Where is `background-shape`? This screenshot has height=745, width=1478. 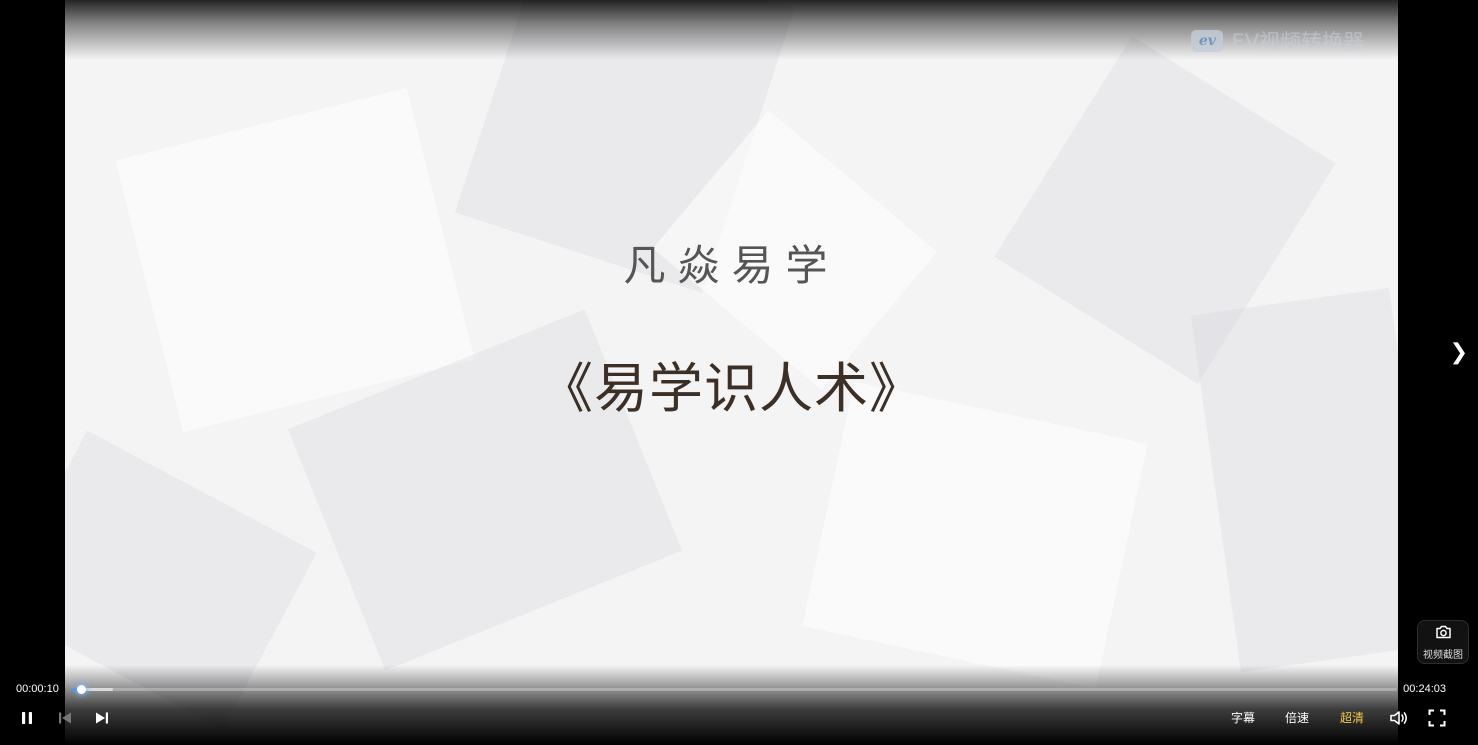 background-shape is located at coordinates (975, 535).